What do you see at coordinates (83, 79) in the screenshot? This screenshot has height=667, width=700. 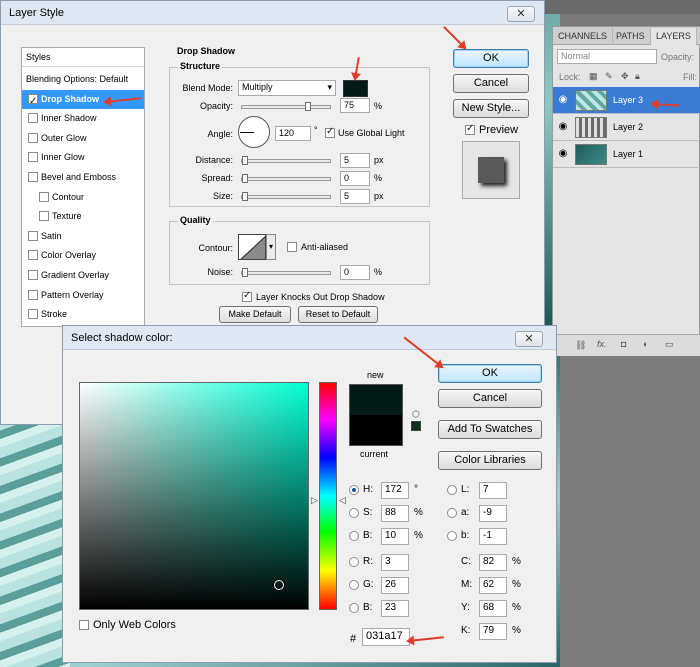 I see `style-item: Blending Options: Default` at bounding box center [83, 79].